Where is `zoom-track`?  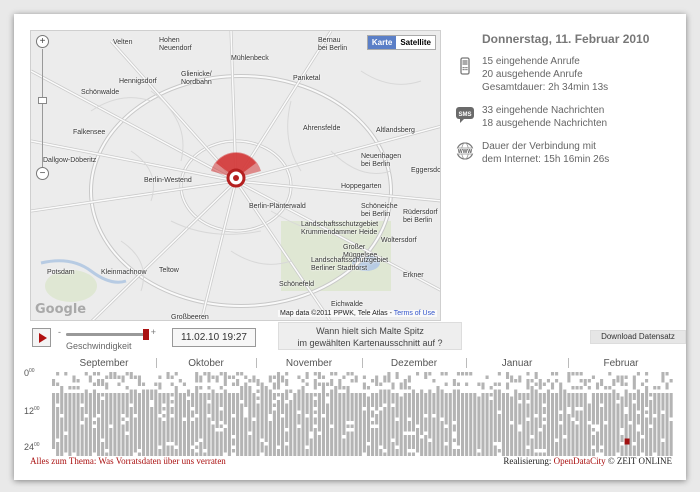
zoom-track is located at coordinates (42, 108).